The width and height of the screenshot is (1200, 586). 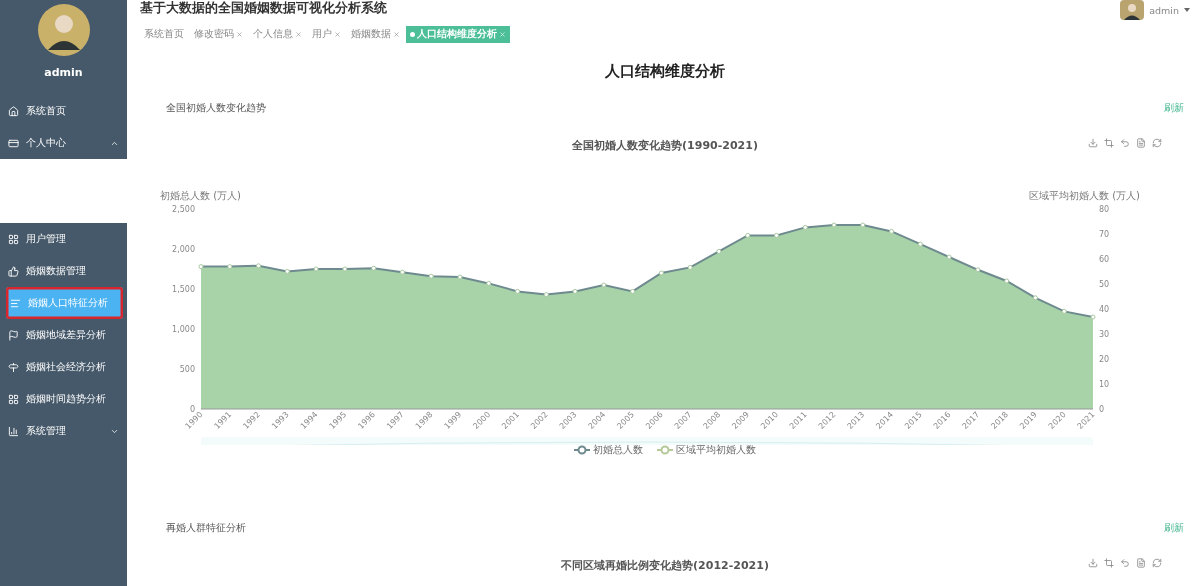 What do you see at coordinates (187, 369) in the screenshot?
I see `axis-tick-label: 500` at bounding box center [187, 369].